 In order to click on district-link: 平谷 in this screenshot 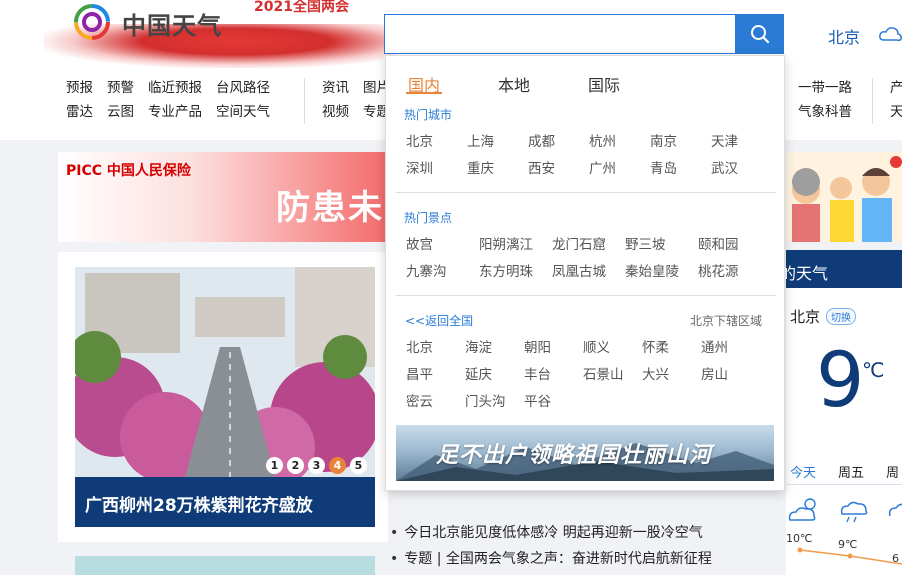, I will do `click(537, 400)`.